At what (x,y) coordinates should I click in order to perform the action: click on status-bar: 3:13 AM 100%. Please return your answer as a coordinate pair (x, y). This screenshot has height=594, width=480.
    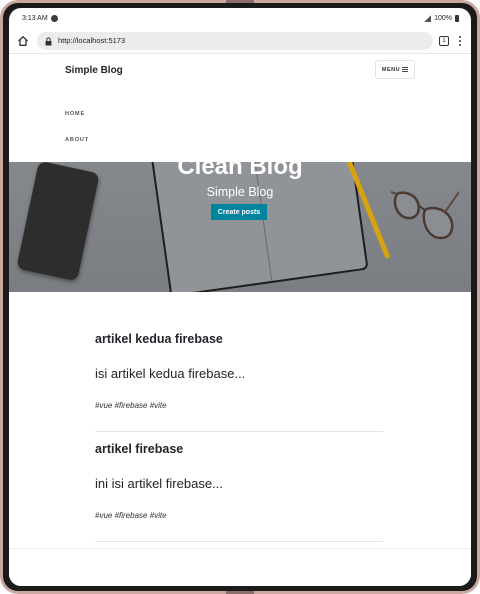
    Looking at the image, I should click on (240, 18).